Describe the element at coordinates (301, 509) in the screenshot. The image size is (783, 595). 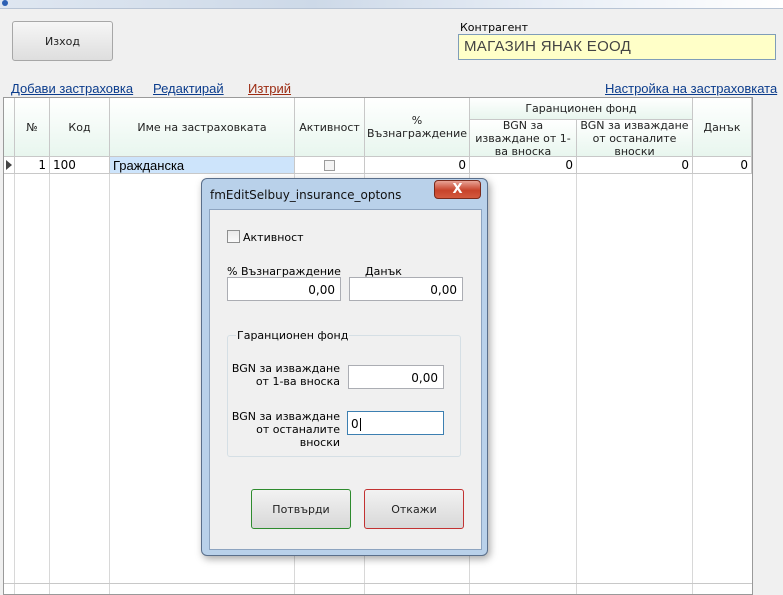
I see `confirm-button: Потвърди` at that location.